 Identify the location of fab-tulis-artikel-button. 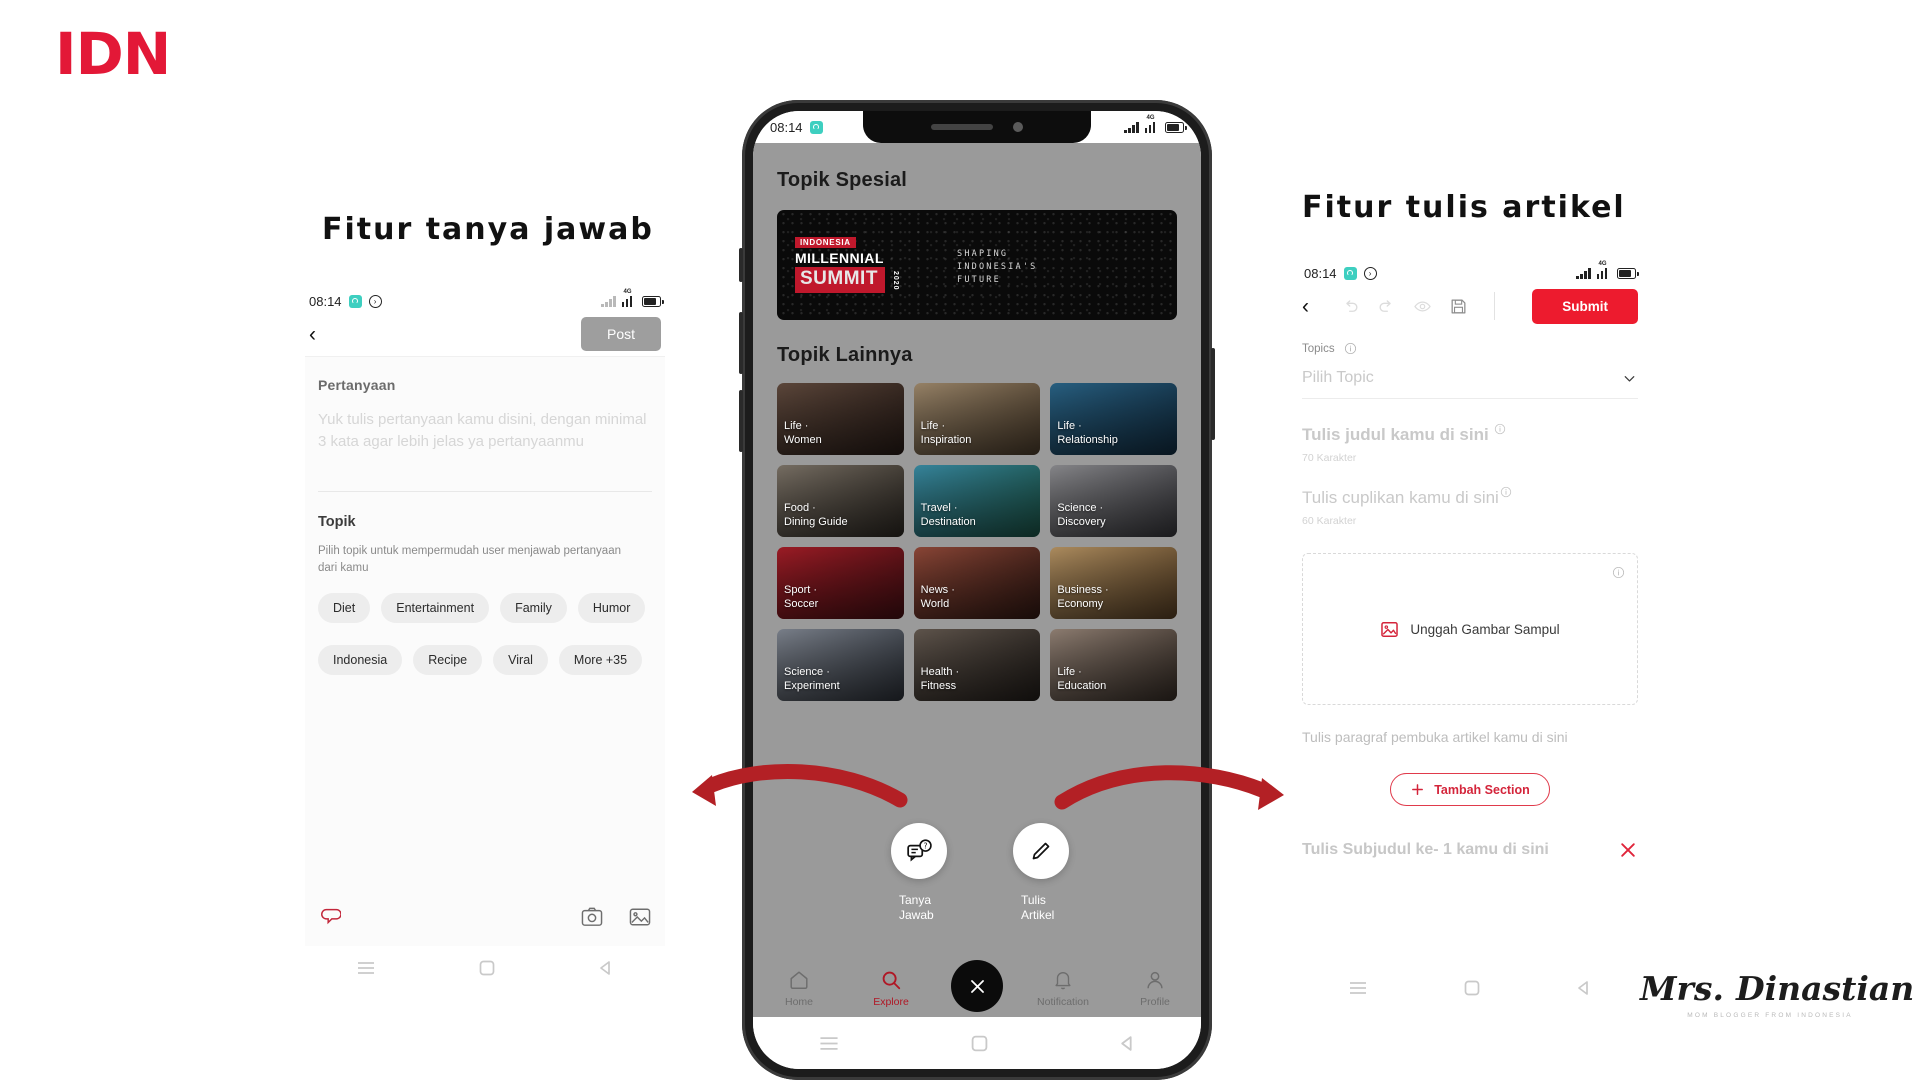
(1041, 851).